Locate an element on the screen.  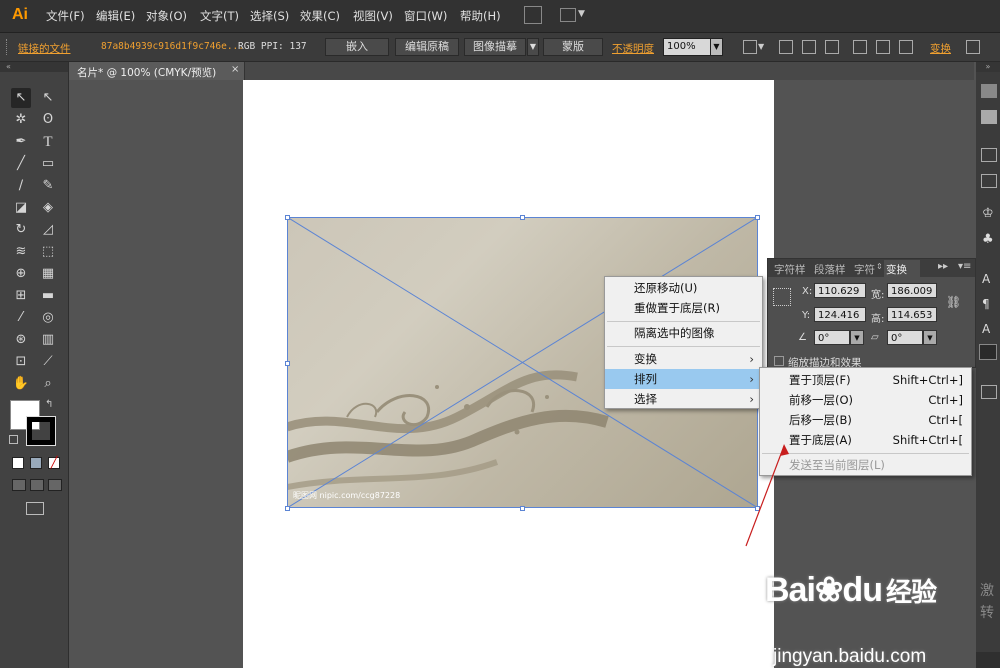
constrain-proportions-icon: ⛓ is located at coordinates (953, 302).